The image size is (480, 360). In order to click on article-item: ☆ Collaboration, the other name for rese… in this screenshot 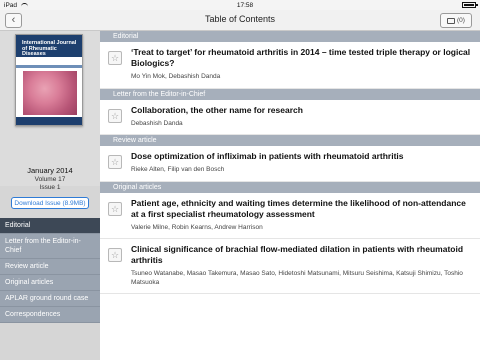, I will do `click(290, 117)`.